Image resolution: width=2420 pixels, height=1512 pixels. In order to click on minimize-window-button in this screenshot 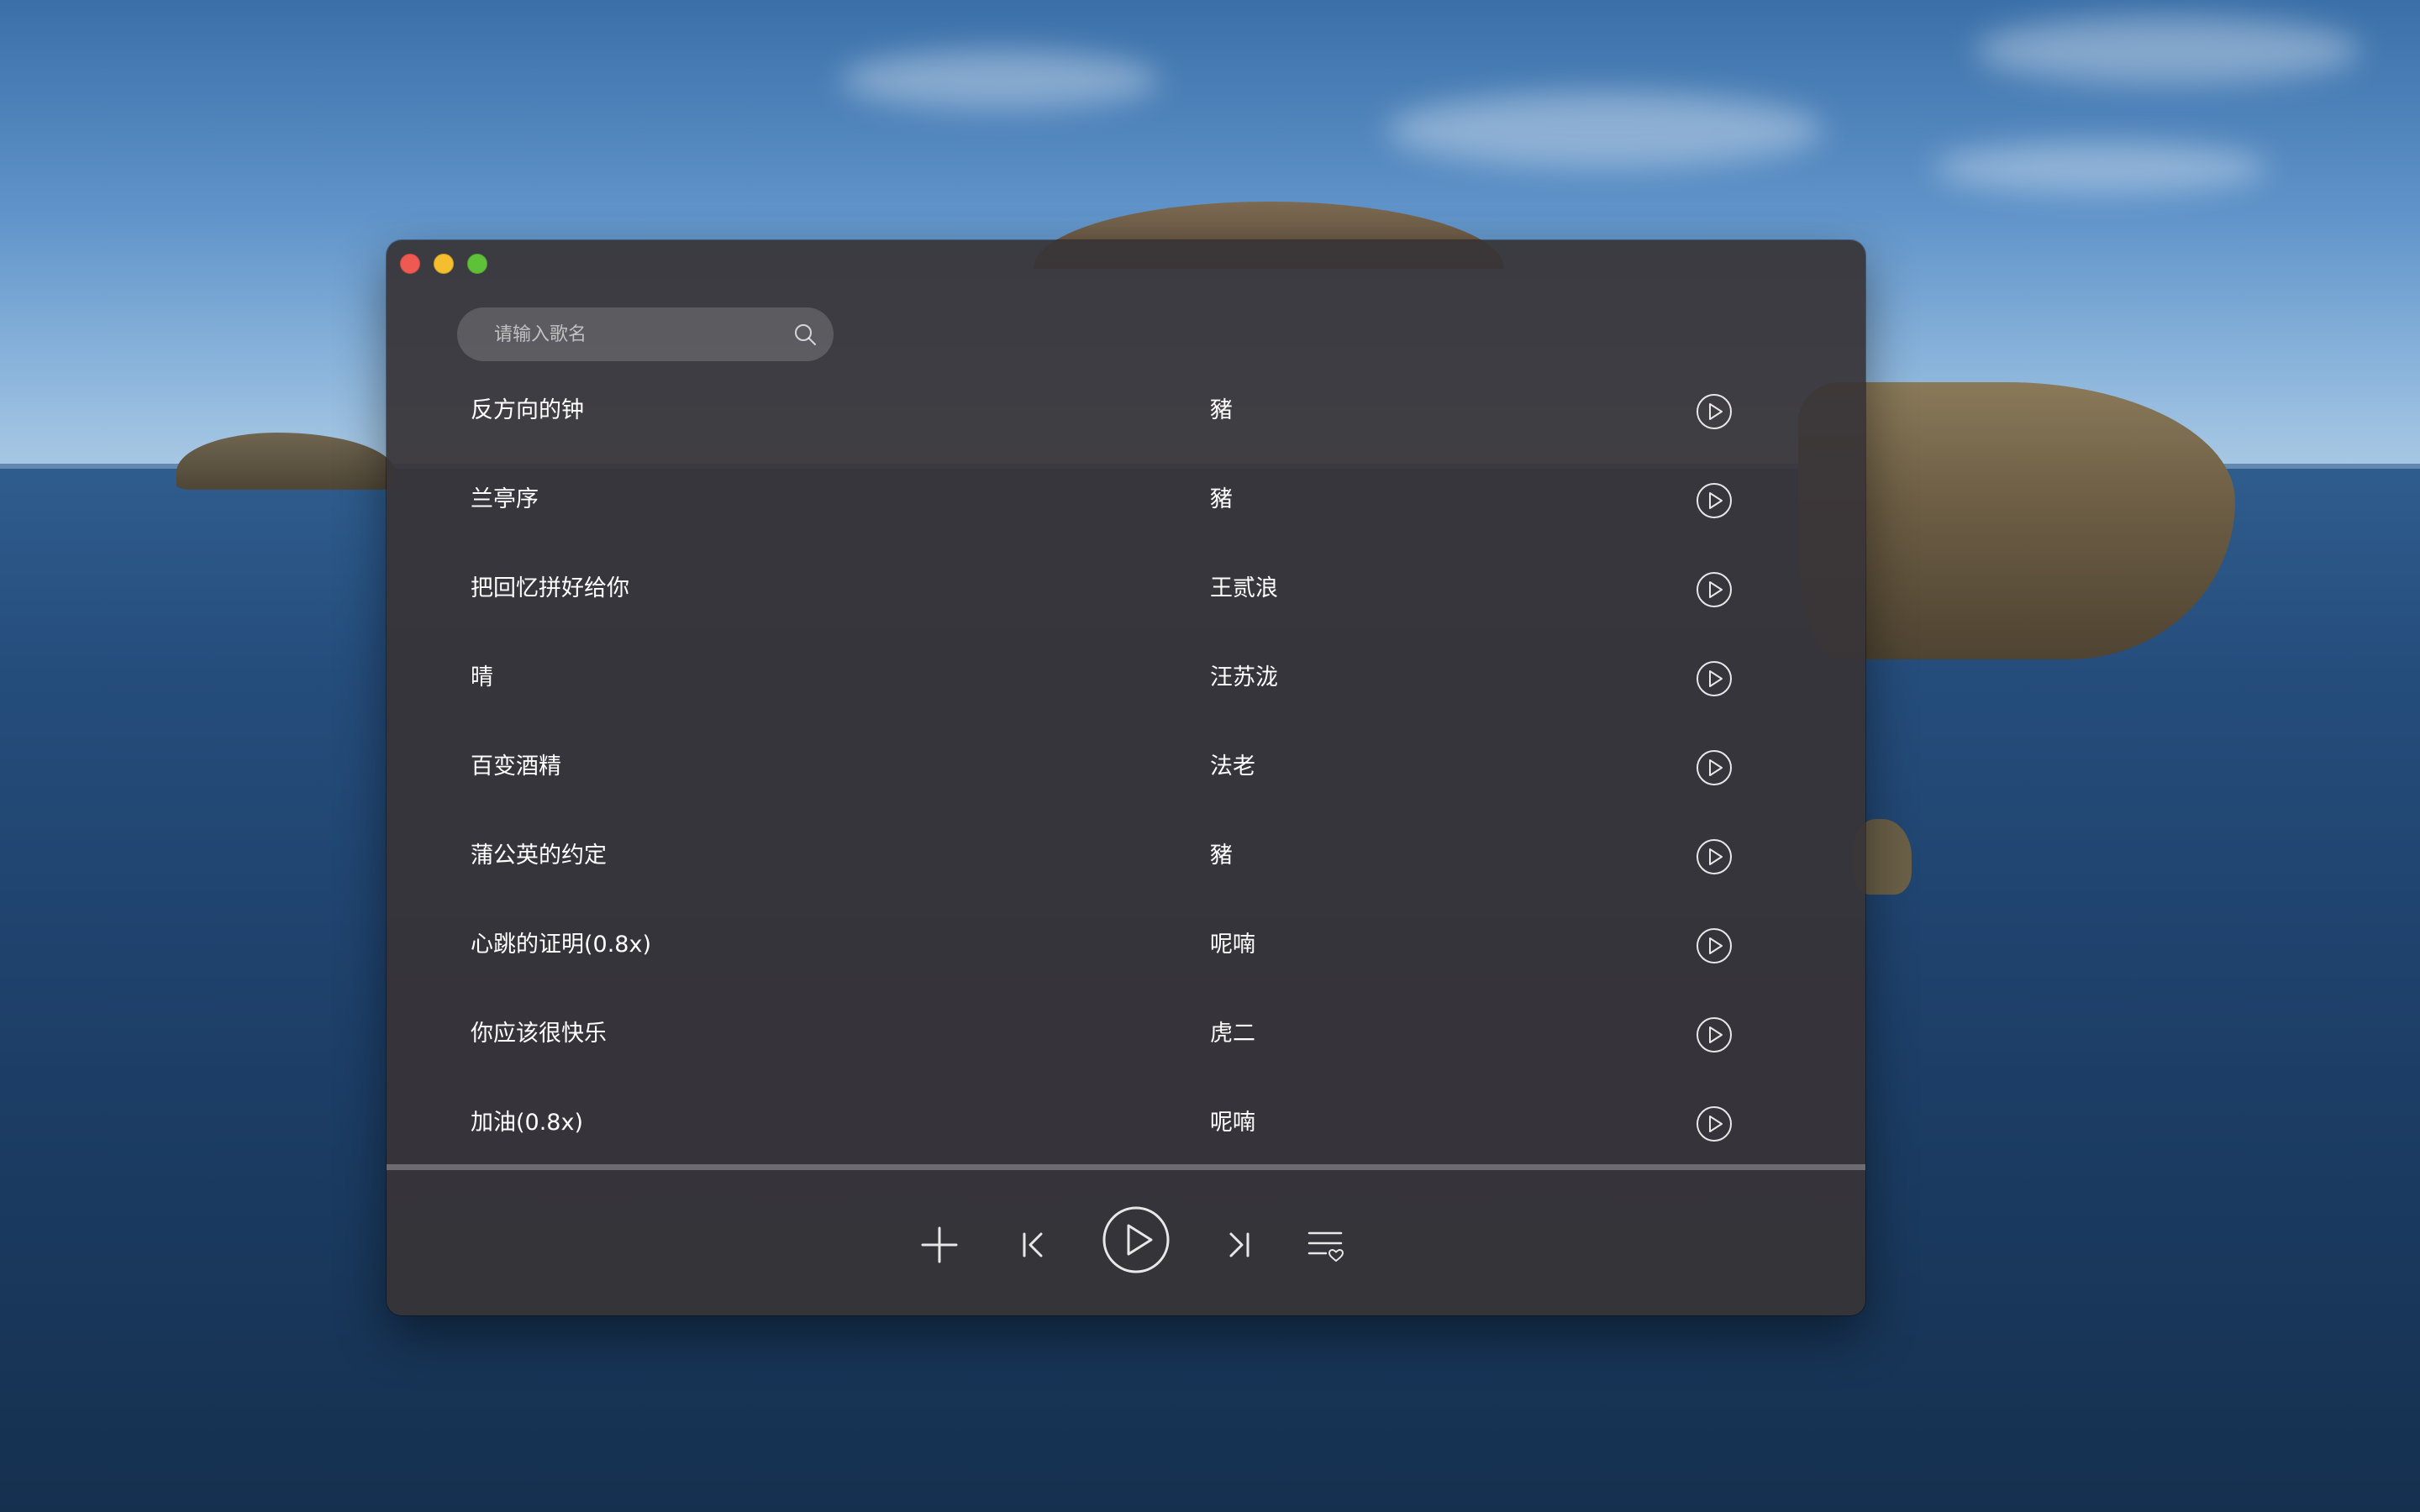, I will do `click(444, 264)`.